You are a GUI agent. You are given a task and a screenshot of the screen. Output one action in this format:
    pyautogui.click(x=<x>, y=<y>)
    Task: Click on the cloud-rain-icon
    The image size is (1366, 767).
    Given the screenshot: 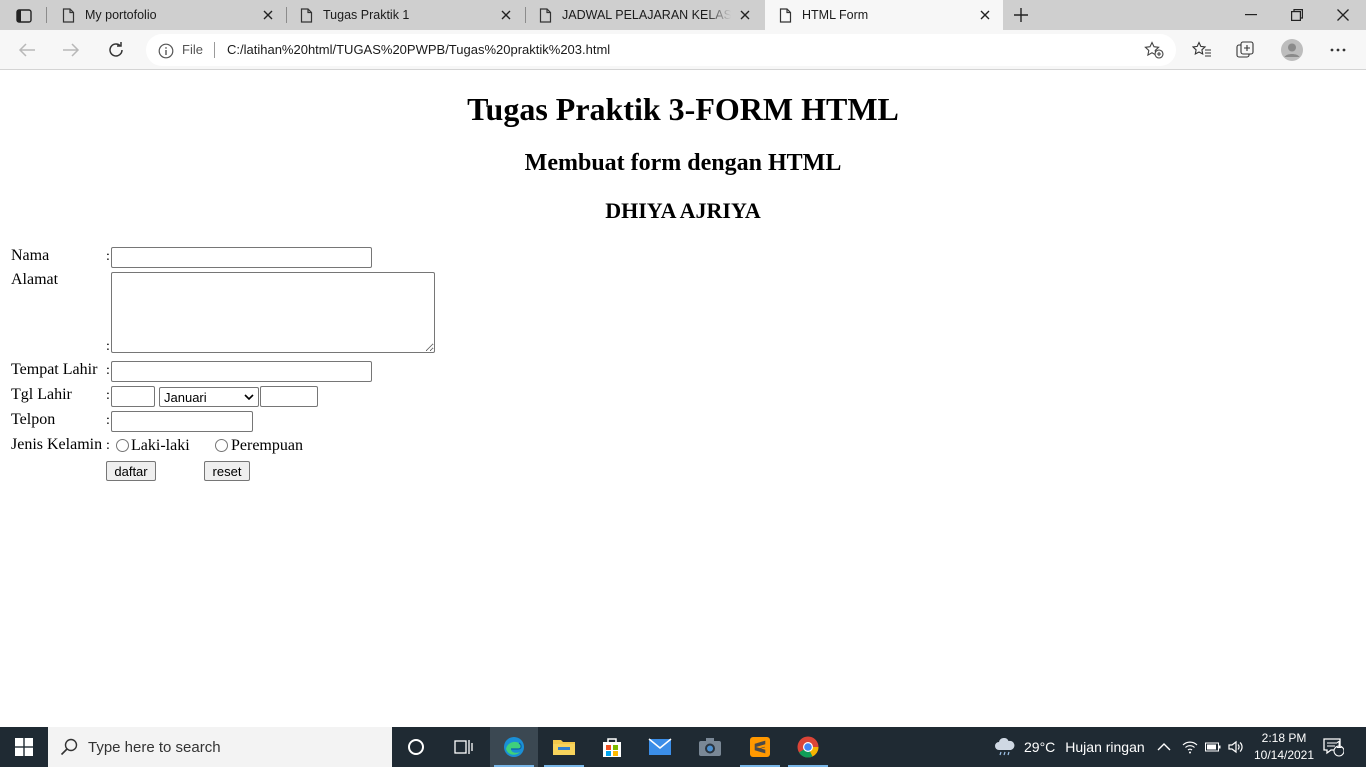 What is the action you would take?
    pyautogui.click(x=1005, y=747)
    